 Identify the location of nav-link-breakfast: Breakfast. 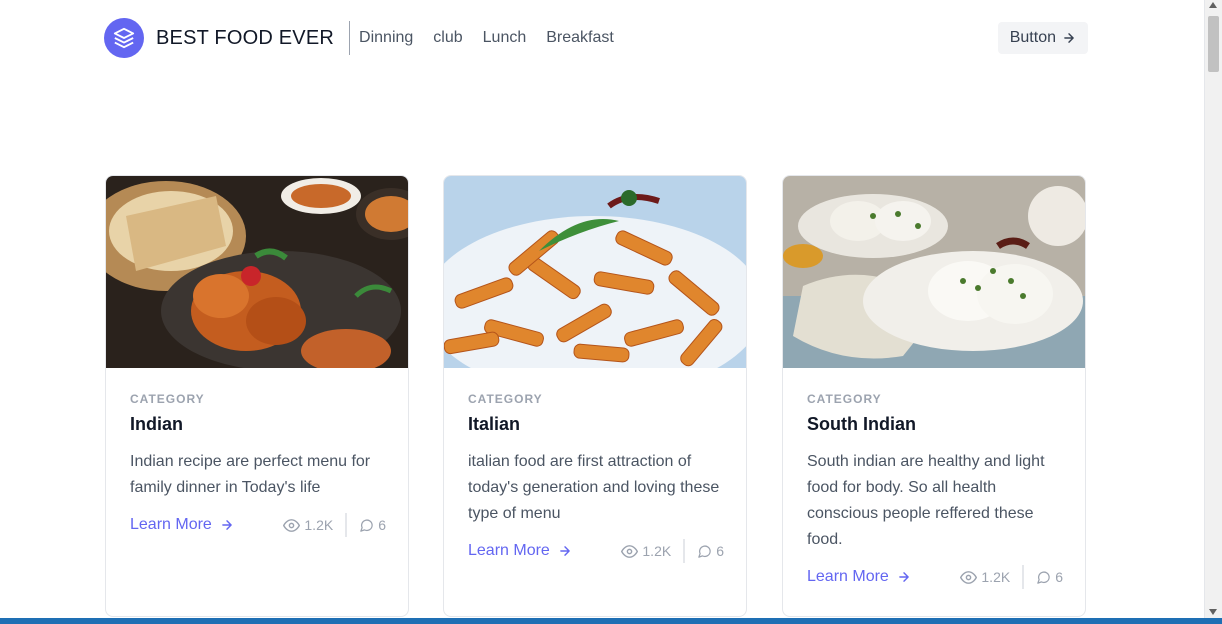
(580, 38).